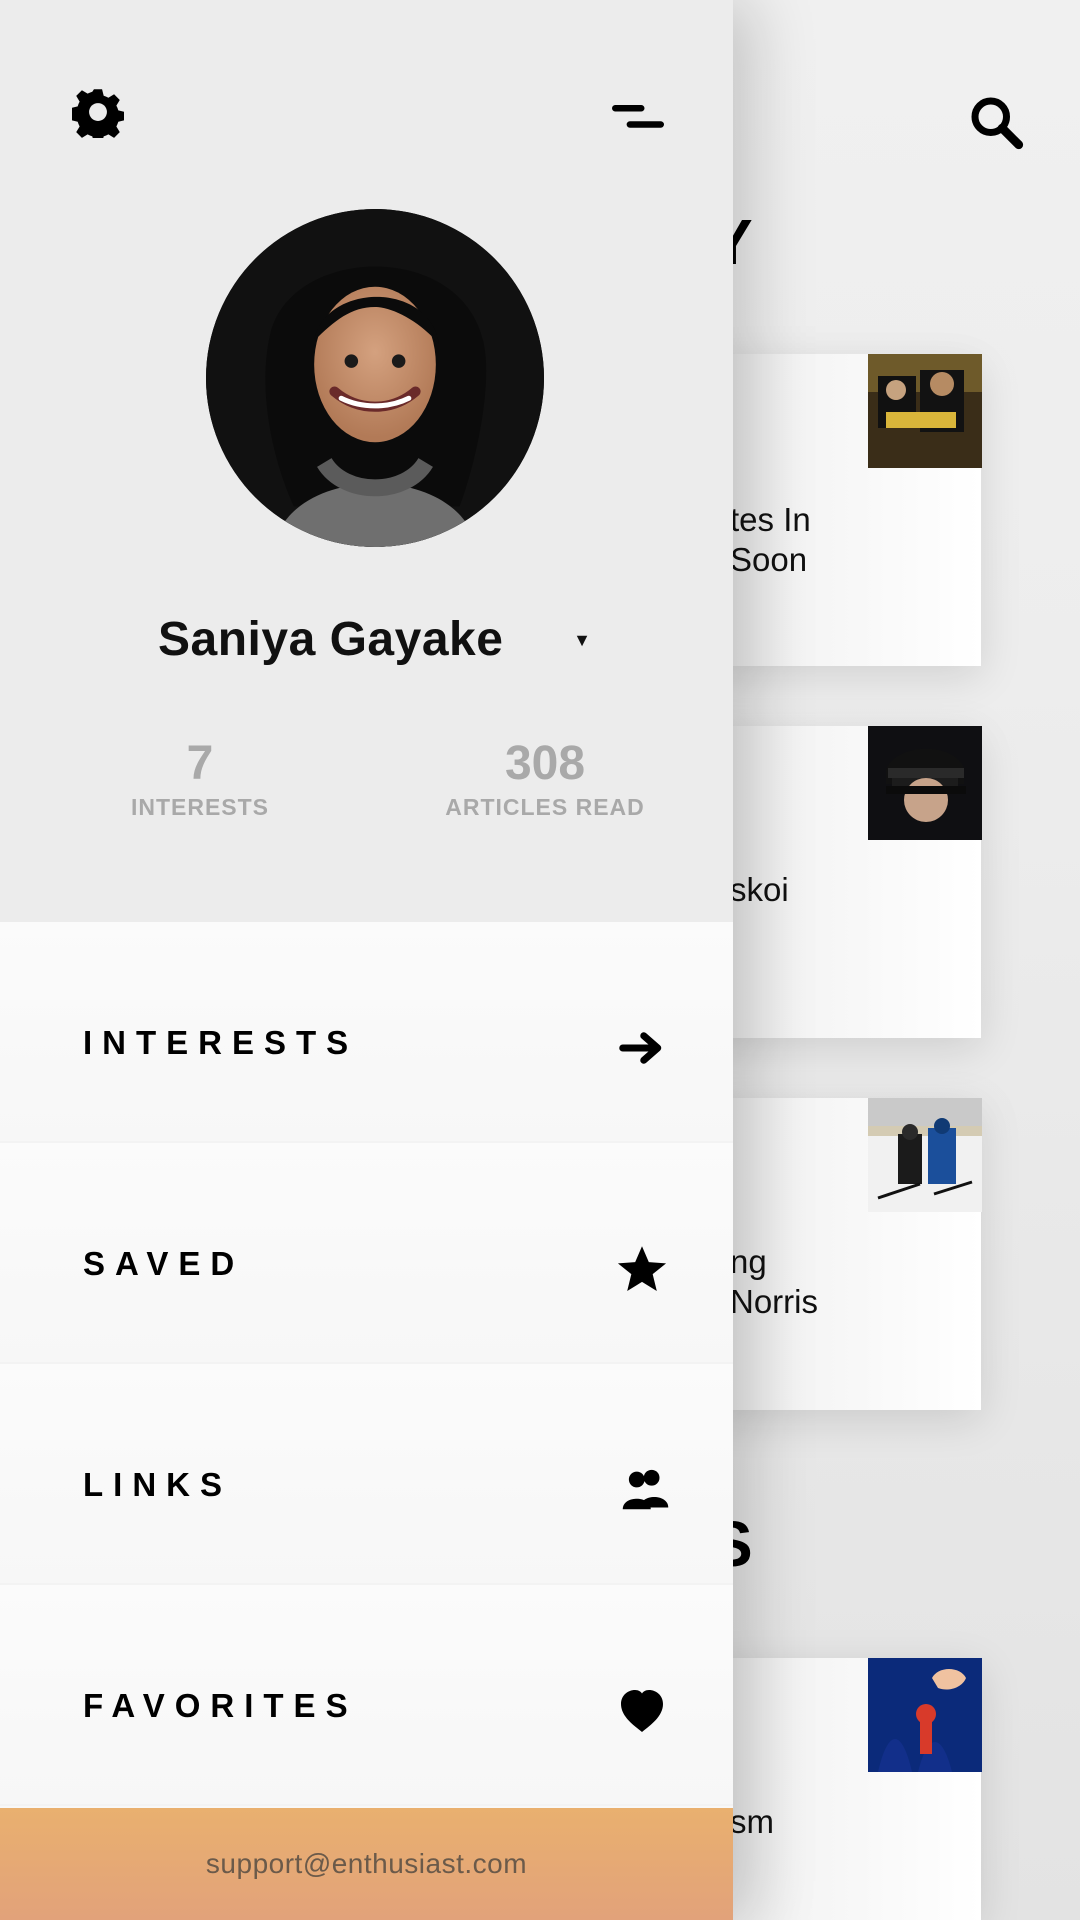  I want to click on stat-value: 7, so click(200, 763).